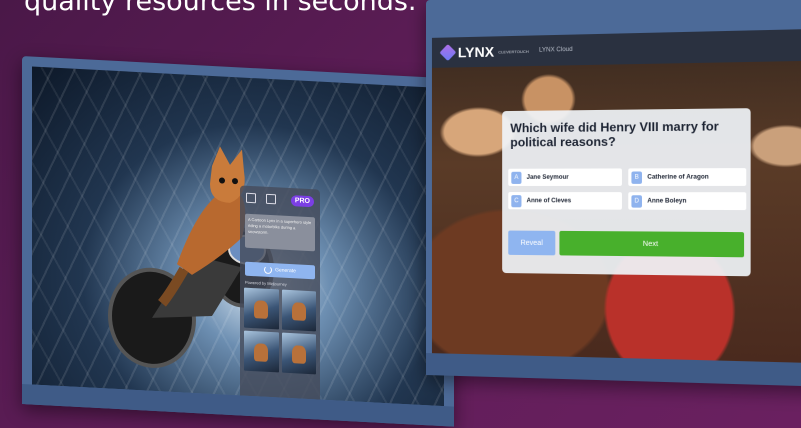 Image resolution: width=801 pixels, height=428 pixels. I want to click on generate-button-label: Generate, so click(285, 270).